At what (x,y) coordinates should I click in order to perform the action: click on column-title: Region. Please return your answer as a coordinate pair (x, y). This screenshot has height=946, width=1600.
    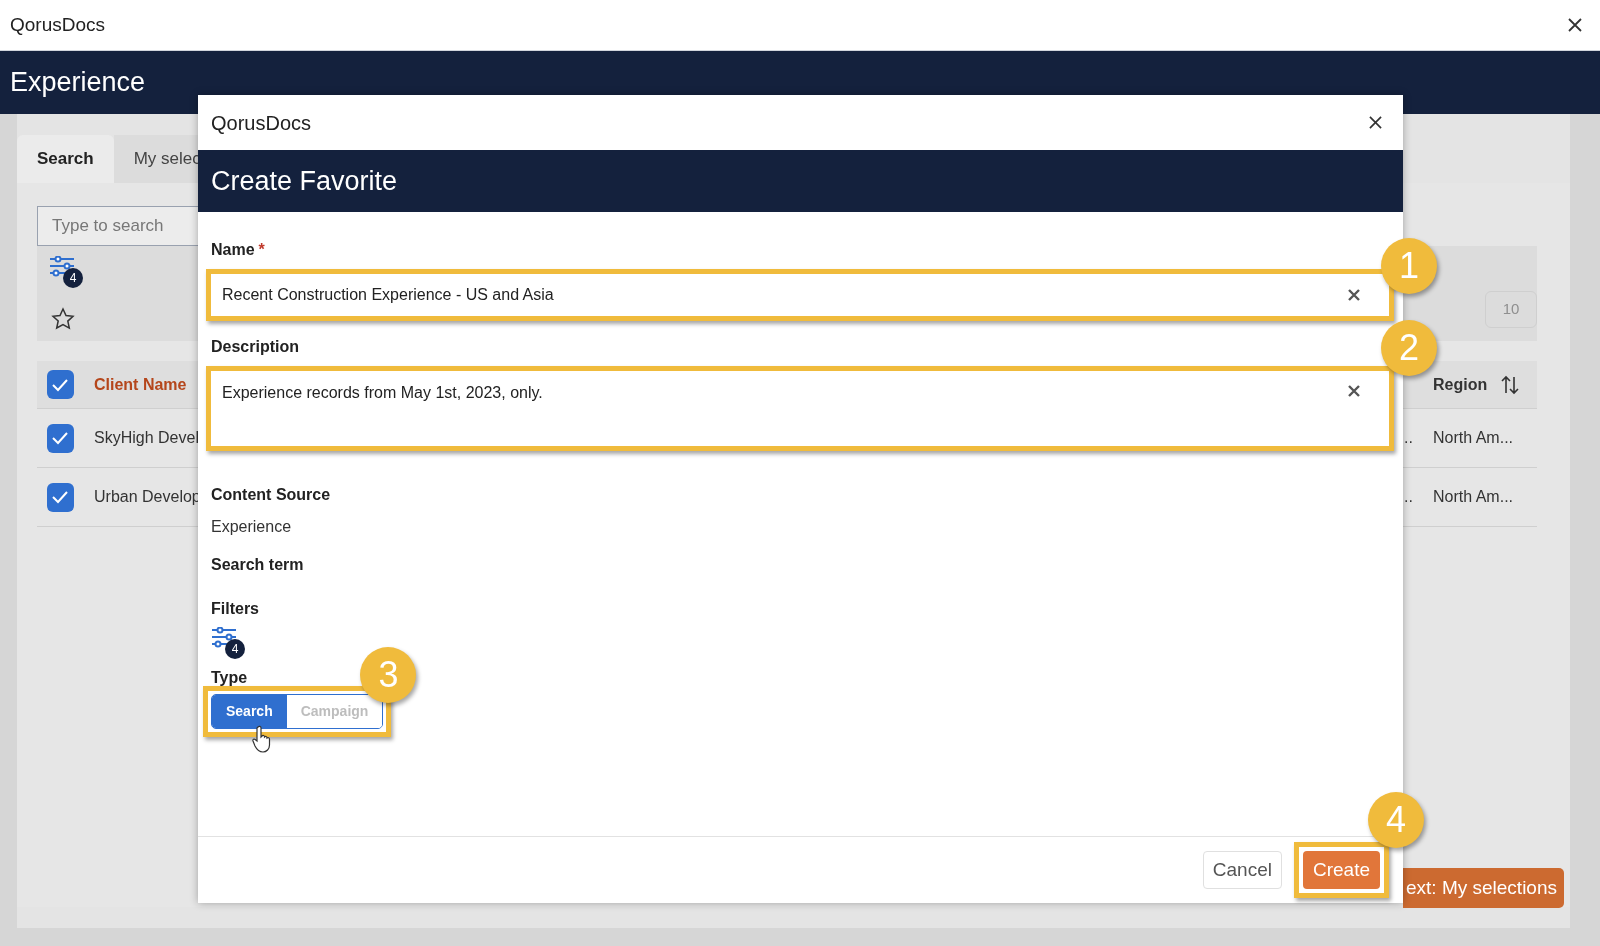
    Looking at the image, I should click on (1460, 384).